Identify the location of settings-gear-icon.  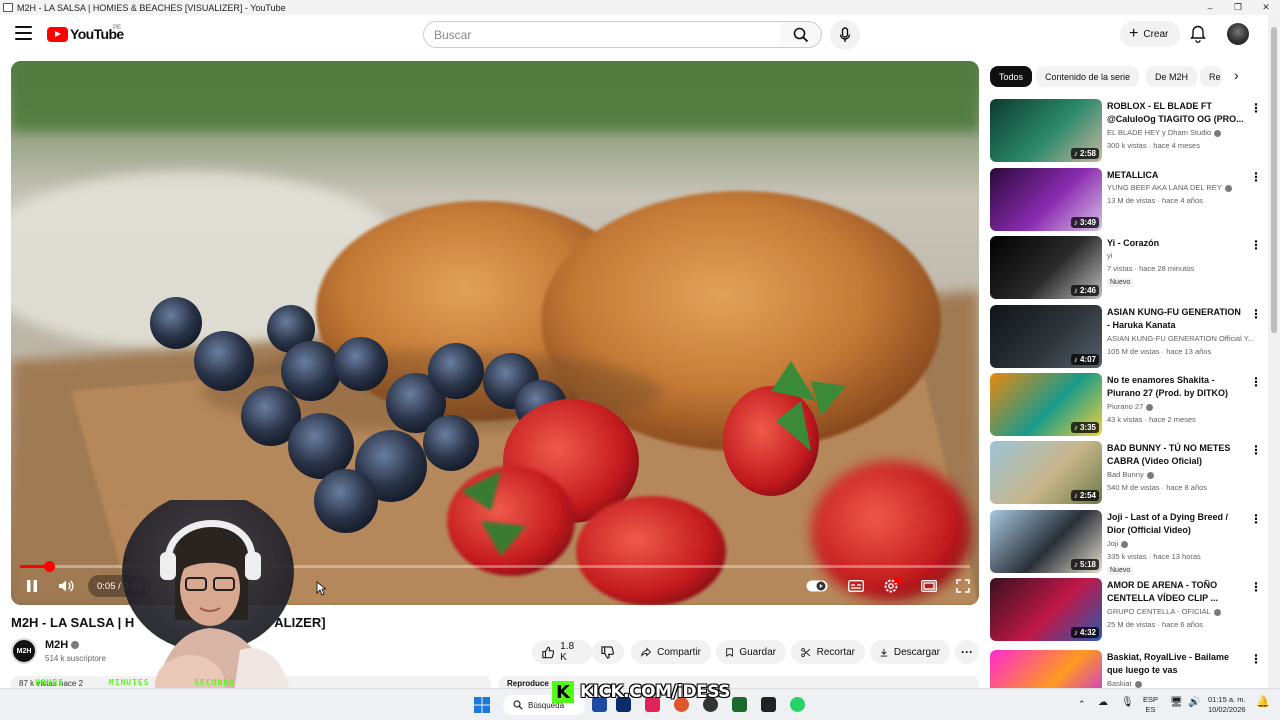
(892, 586).